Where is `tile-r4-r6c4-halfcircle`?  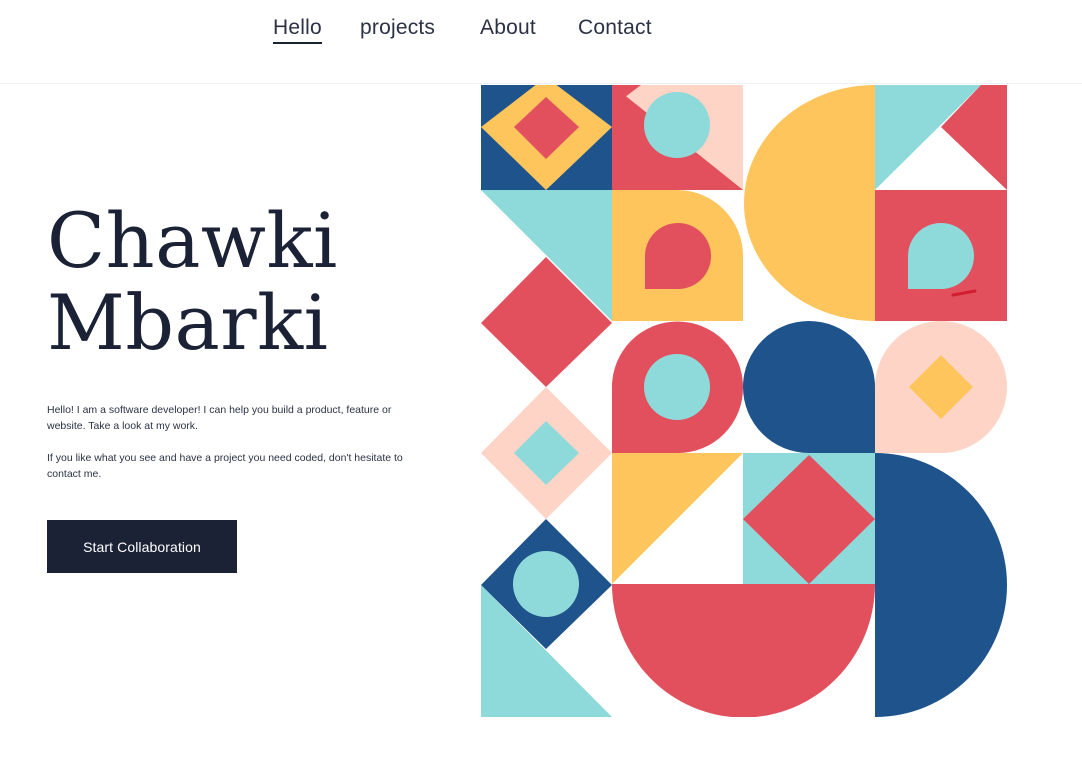 tile-r4-r6c4-halfcircle is located at coordinates (941, 585).